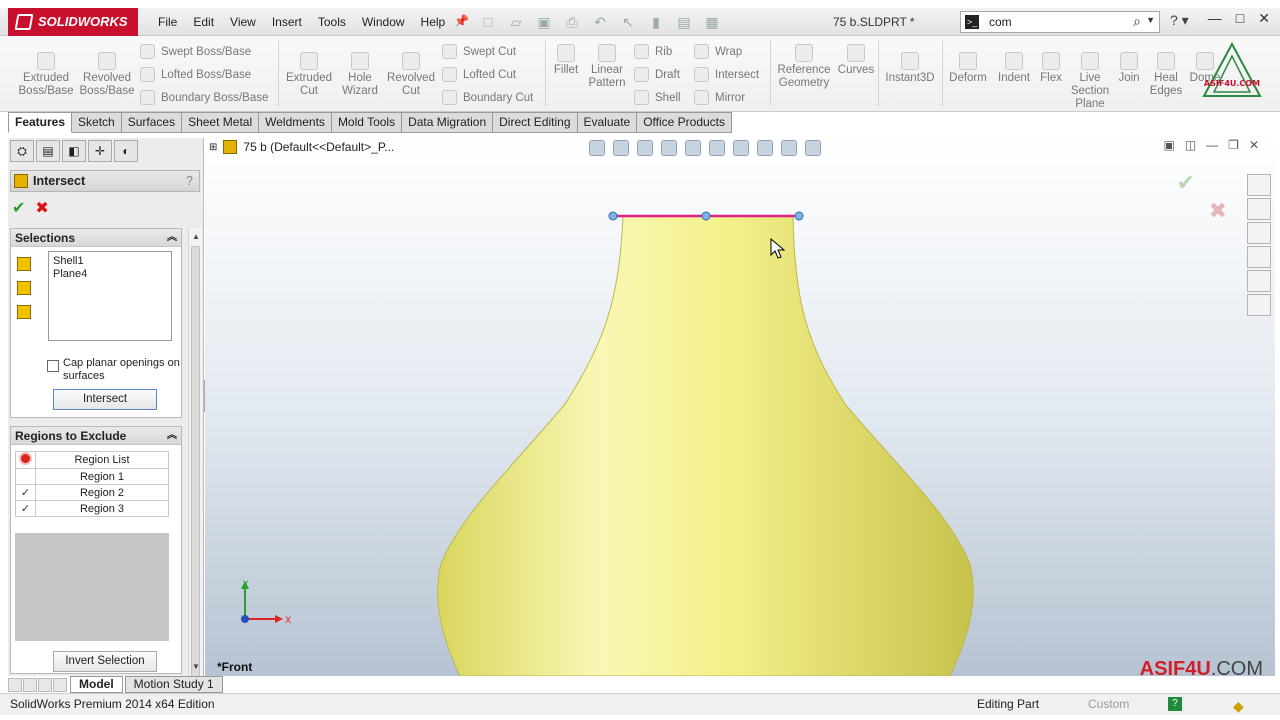 The height and width of the screenshot is (720, 1280). Describe the element at coordinates (46, 75) in the screenshot. I see `extruded-boss-button: Extruded Boss/Base` at that location.